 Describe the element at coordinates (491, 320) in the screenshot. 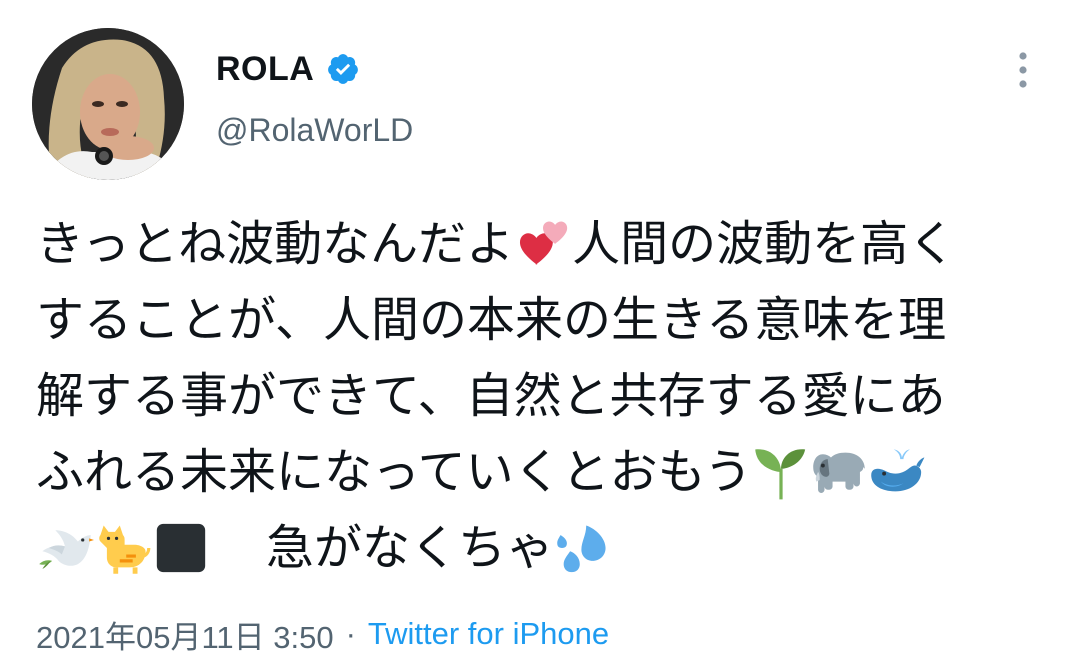

I see `tweet-text-segment: することが、人間の本来の生きる意味を理` at that location.